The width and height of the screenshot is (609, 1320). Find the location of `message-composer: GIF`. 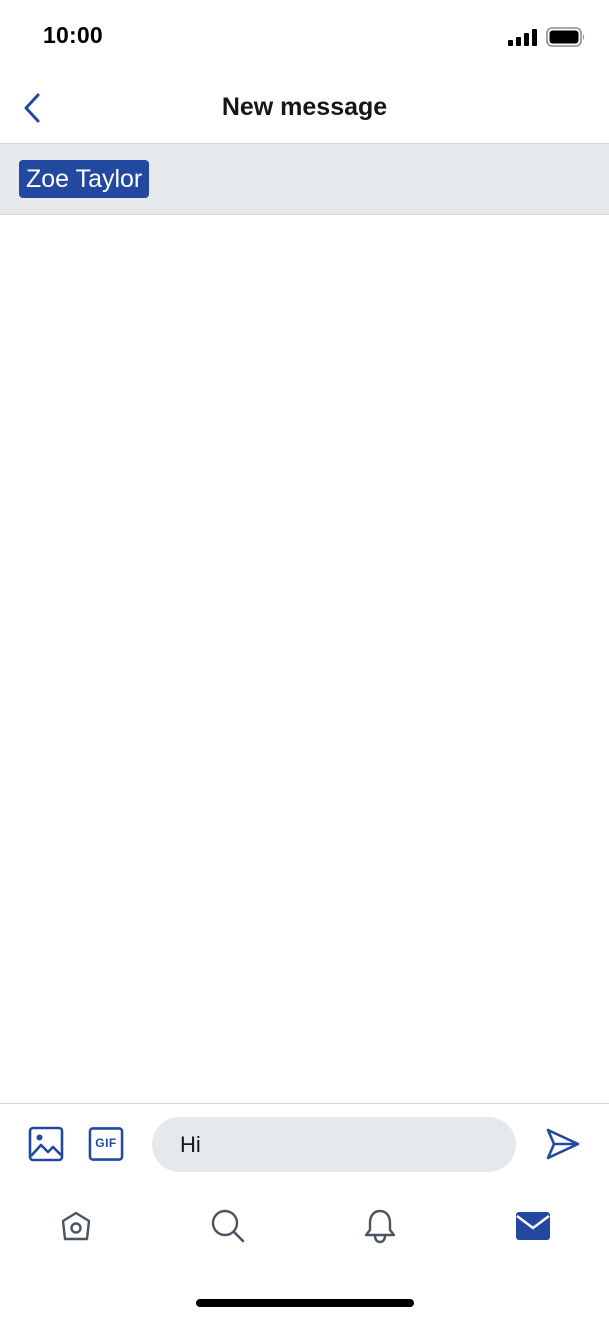

message-composer: GIF is located at coordinates (304, 1144).